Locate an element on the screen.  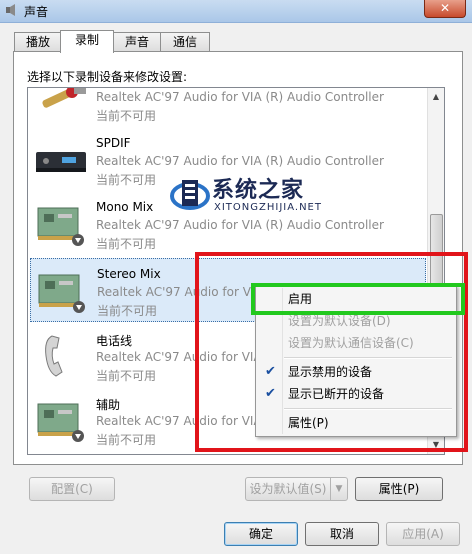
device-name: 辅助 is located at coordinates (108, 405).